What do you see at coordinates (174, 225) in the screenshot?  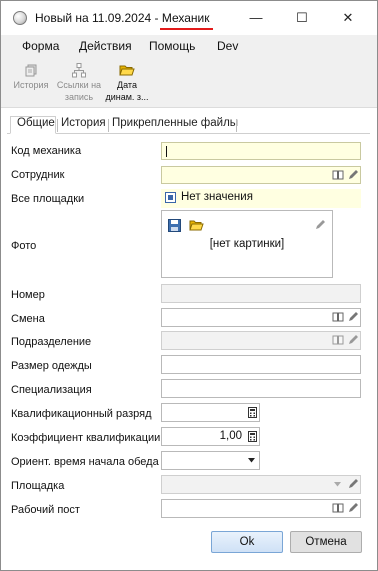 I see `save-icon` at bounding box center [174, 225].